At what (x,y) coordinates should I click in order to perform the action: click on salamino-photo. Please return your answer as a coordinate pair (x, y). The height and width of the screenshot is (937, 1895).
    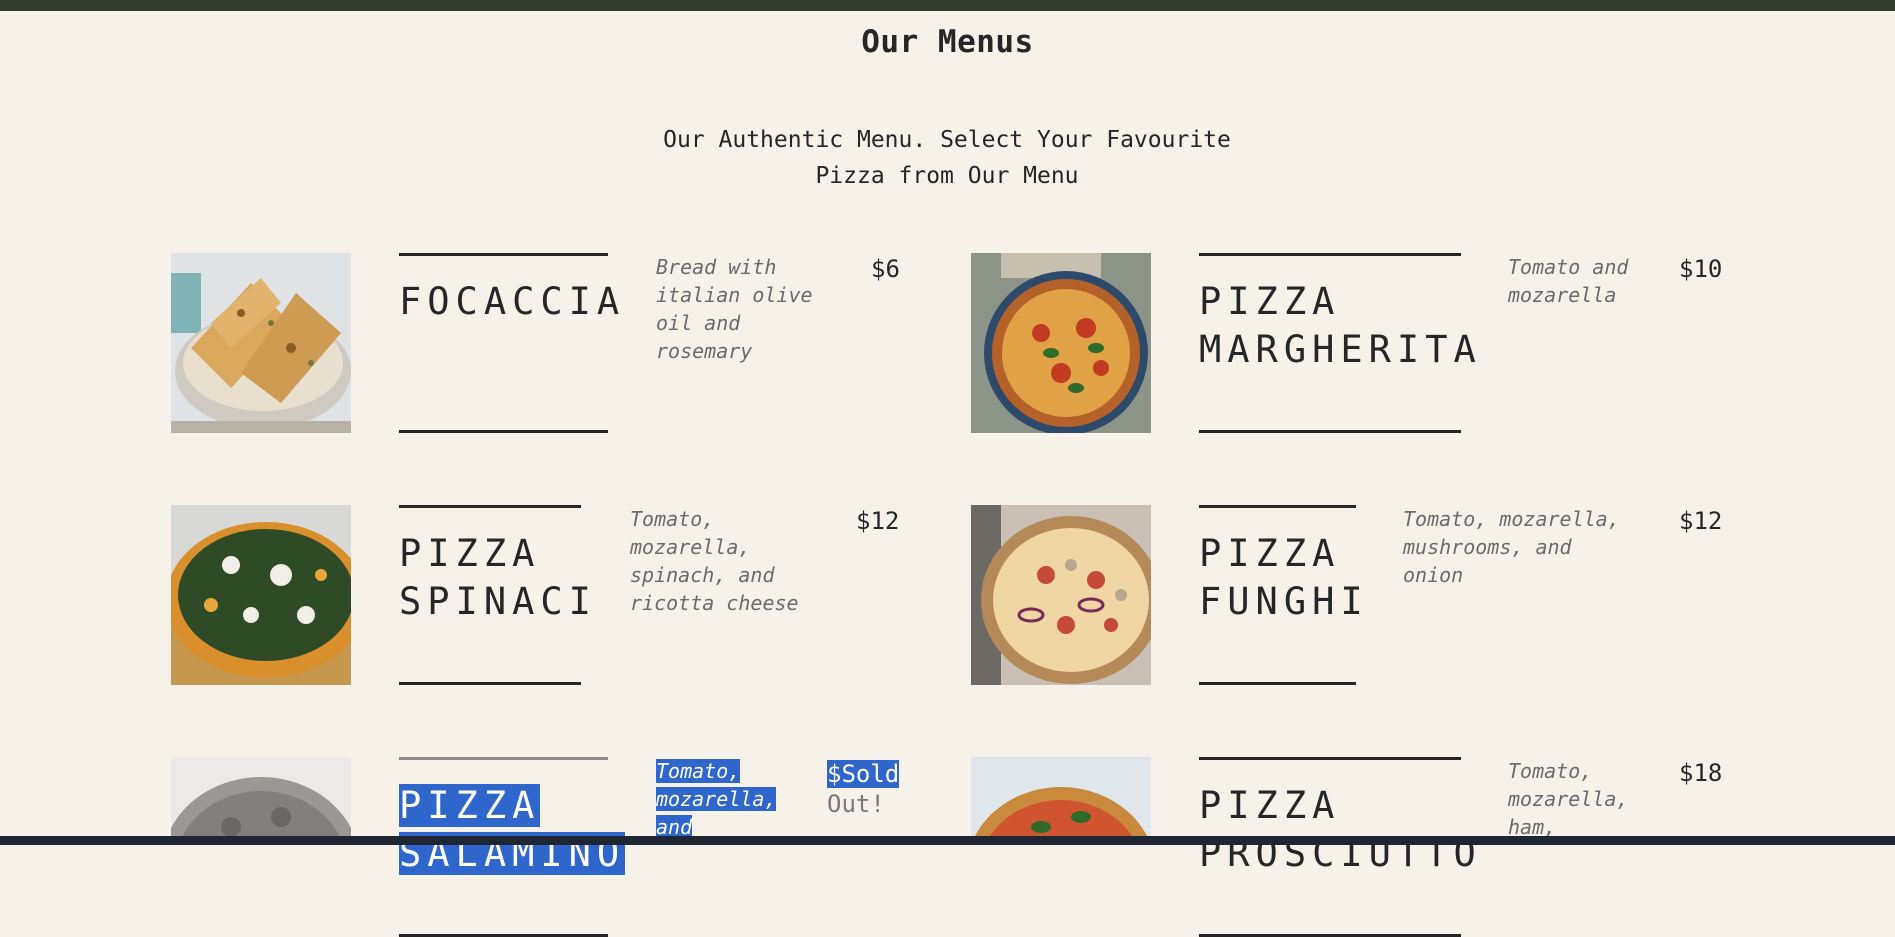
    Looking at the image, I should click on (261, 796).